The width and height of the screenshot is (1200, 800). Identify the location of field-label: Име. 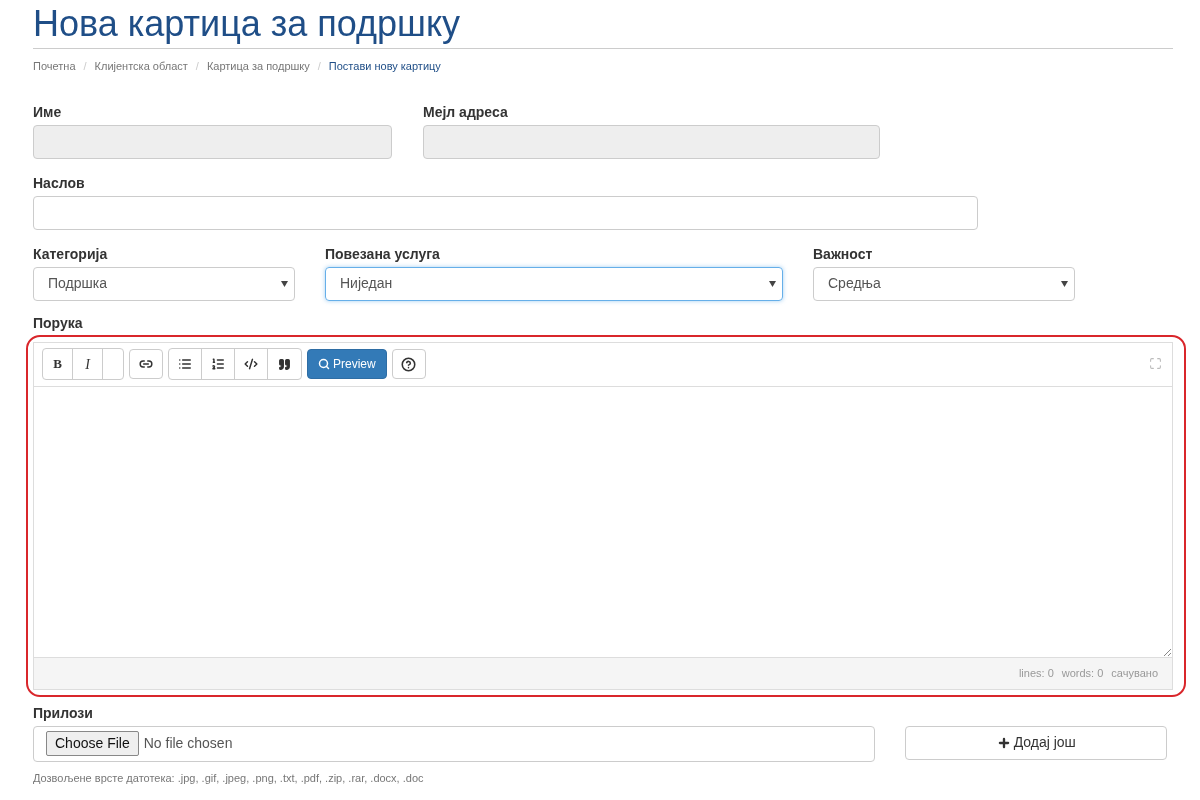
(48, 112).